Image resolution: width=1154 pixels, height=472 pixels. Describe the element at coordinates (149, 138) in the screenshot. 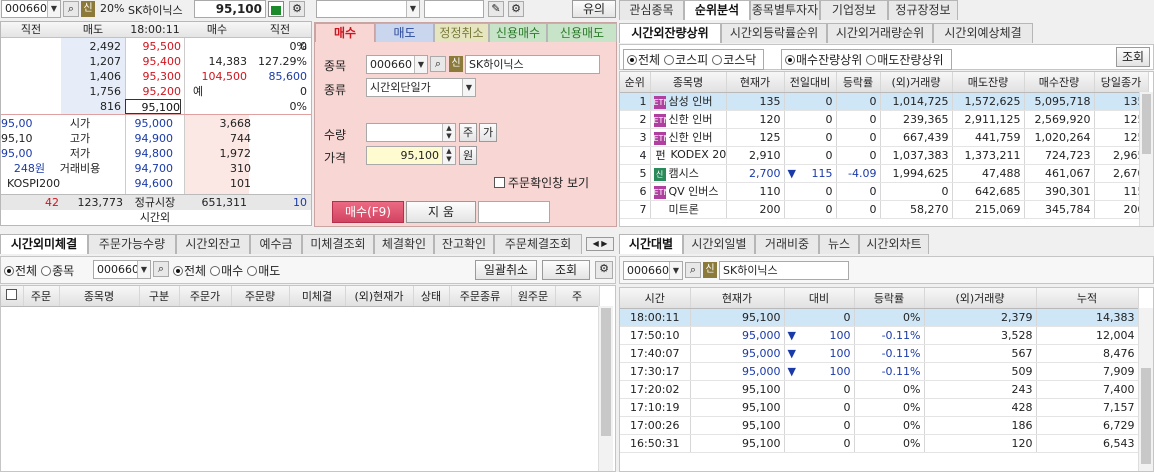

I see `bid-price: 94,900` at that location.